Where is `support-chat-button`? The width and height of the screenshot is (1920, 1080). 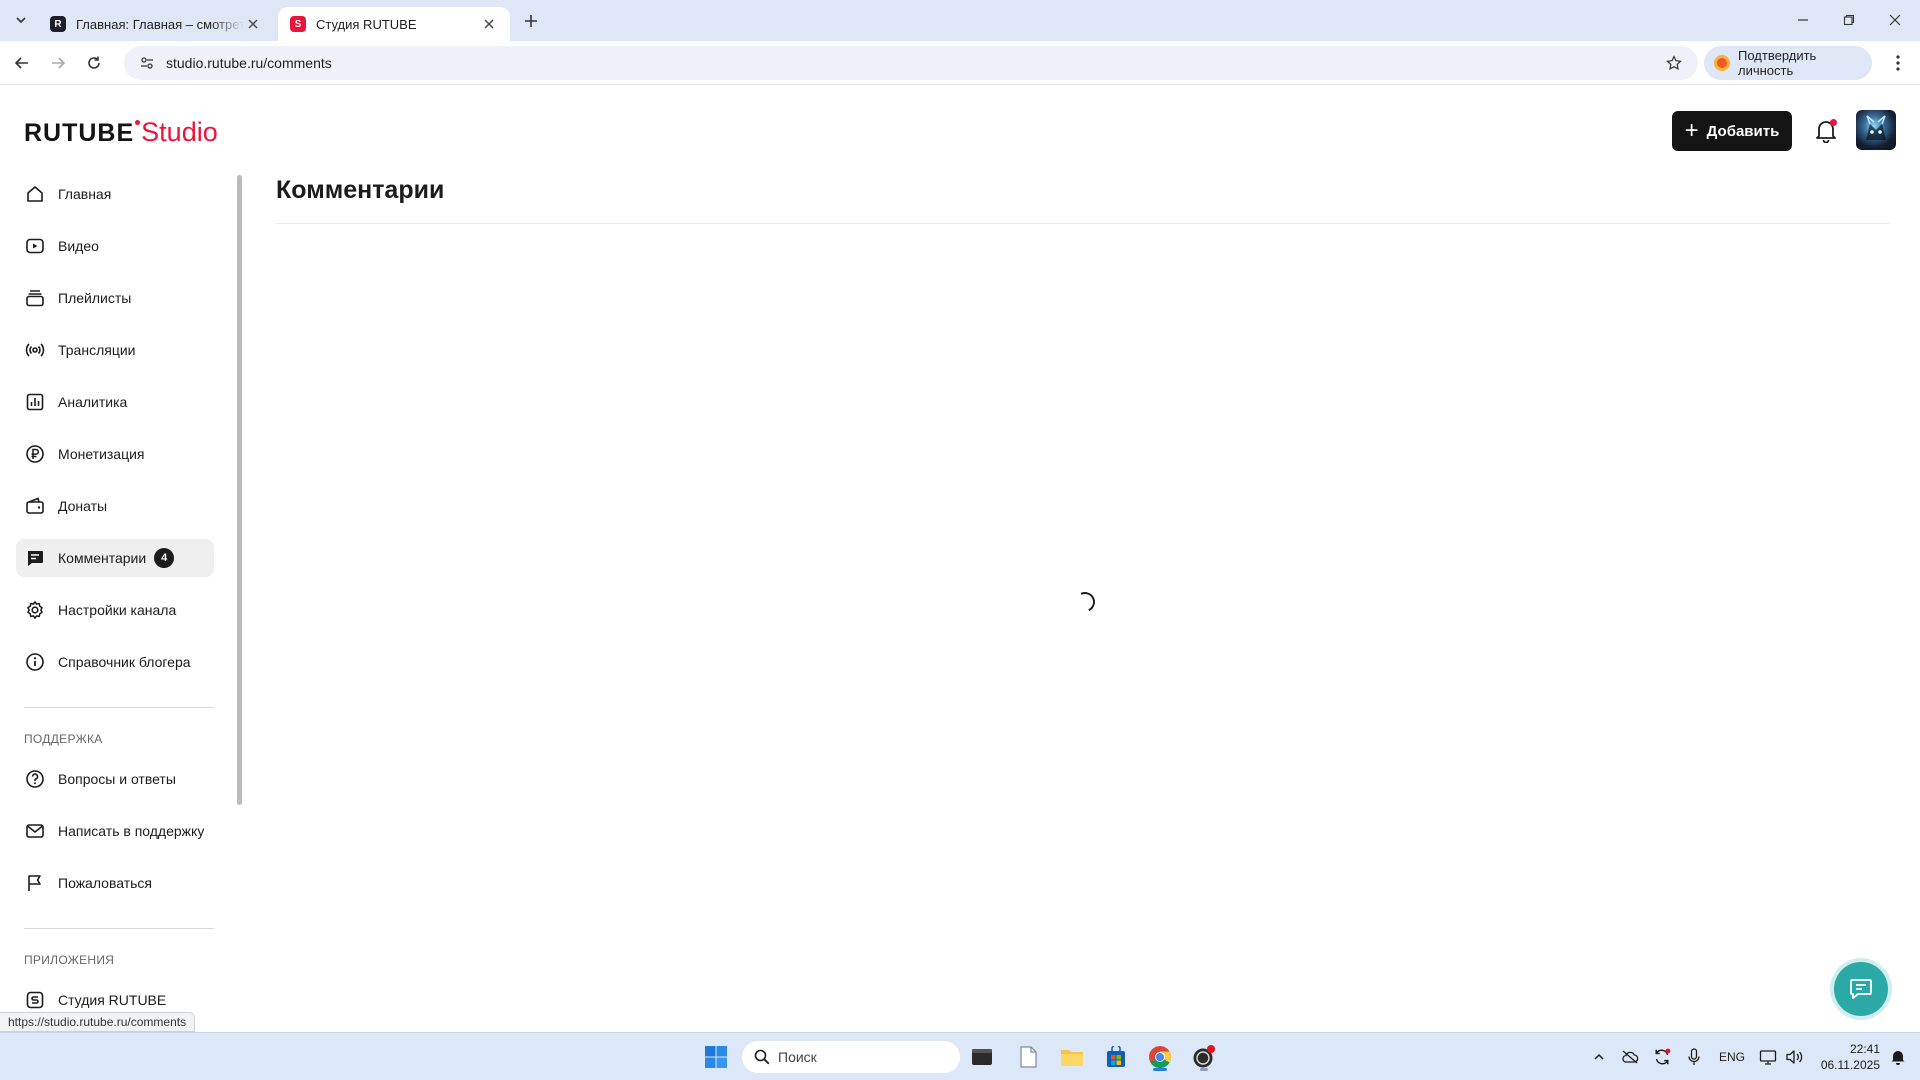 support-chat-button is located at coordinates (1861, 989).